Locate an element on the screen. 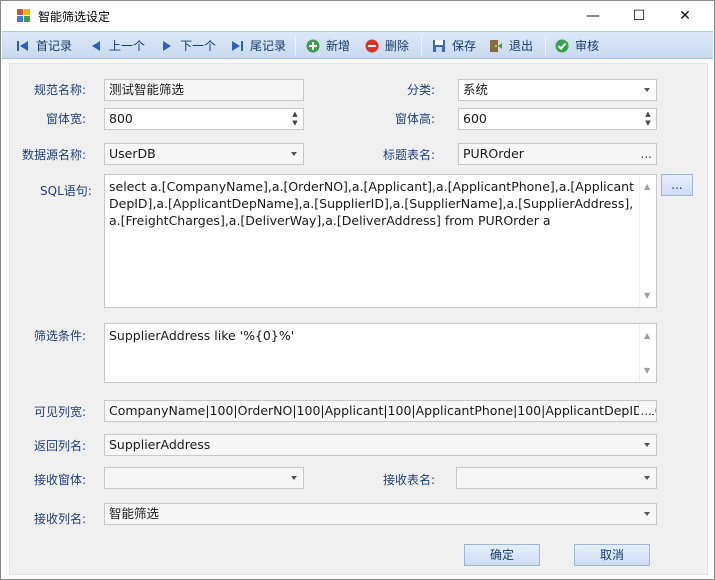  filter-label: 筛选条件: is located at coordinates (60, 336).